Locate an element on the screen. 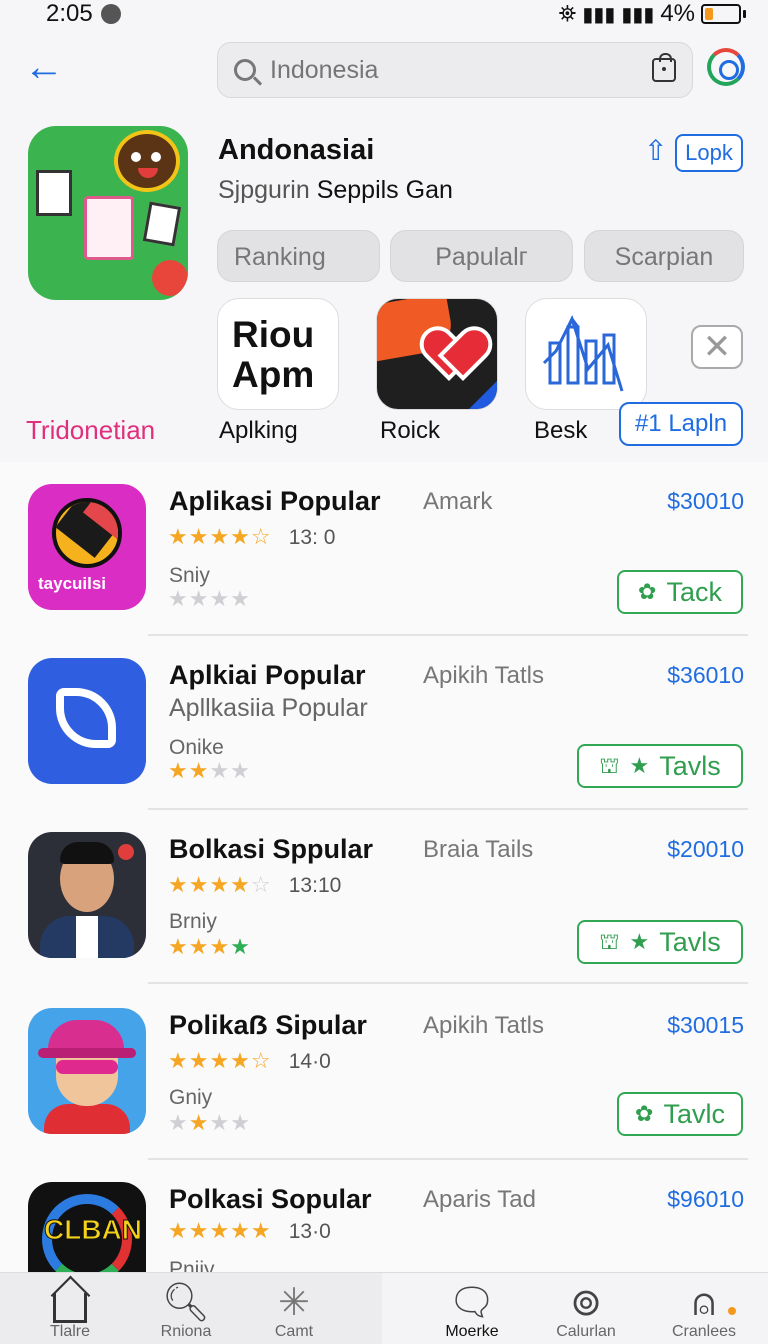  app-meta: Pniiy is located at coordinates (192, 1265).